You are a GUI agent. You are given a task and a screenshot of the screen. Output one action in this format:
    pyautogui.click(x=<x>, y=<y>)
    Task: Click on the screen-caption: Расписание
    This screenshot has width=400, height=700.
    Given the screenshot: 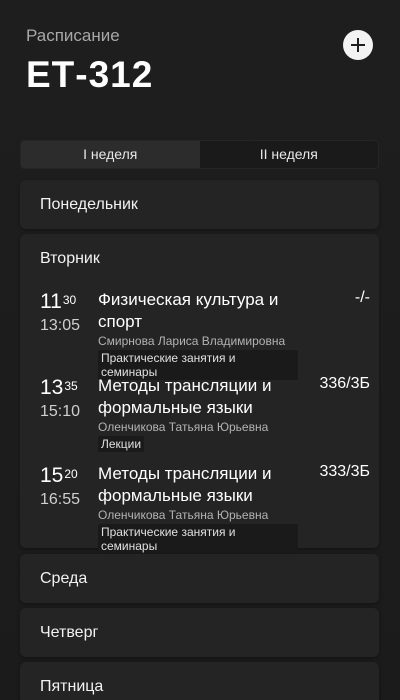 What is the action you would take?
    pyautogui.click(x=73, y=35)
    